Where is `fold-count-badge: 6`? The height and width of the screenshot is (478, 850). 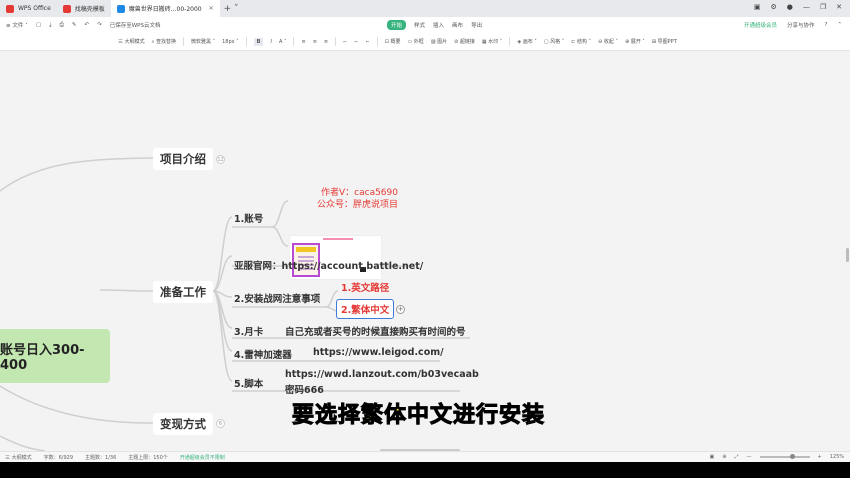
fold-count-badge: 6 is located at coordinates (220, 423).